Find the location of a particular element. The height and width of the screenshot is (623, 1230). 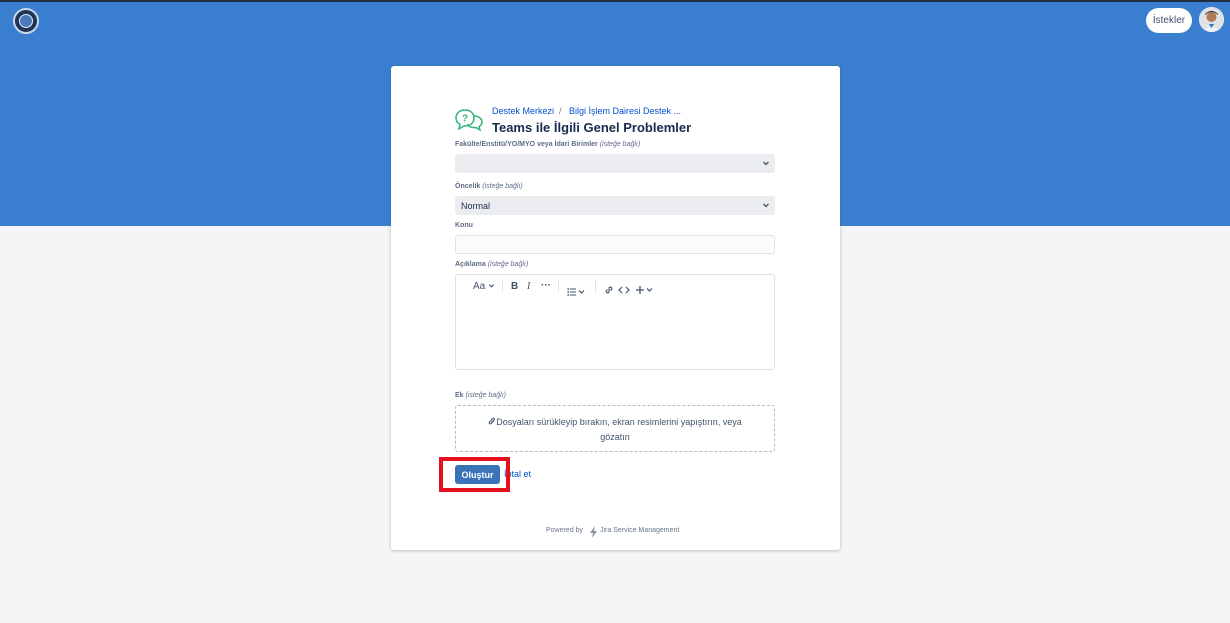

jira-lightning-icon is located at coordinates (593, 534).